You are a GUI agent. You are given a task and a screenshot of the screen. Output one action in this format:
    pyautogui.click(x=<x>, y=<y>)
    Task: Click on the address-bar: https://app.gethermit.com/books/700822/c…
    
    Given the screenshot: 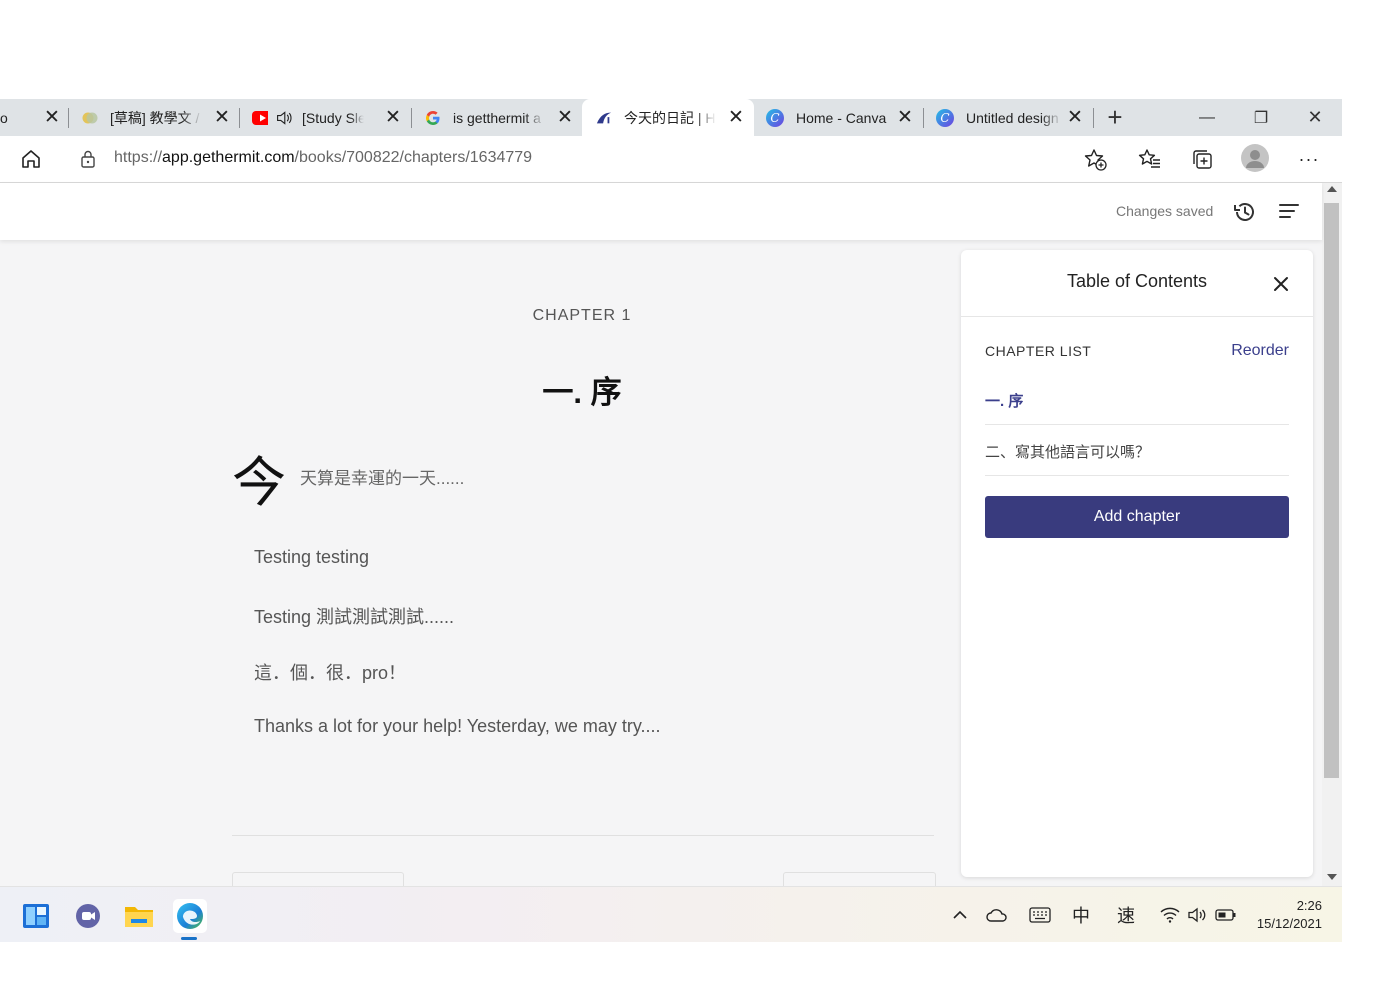 What is the action you would take?
    pyautogui.click(x=589, y=158)
    